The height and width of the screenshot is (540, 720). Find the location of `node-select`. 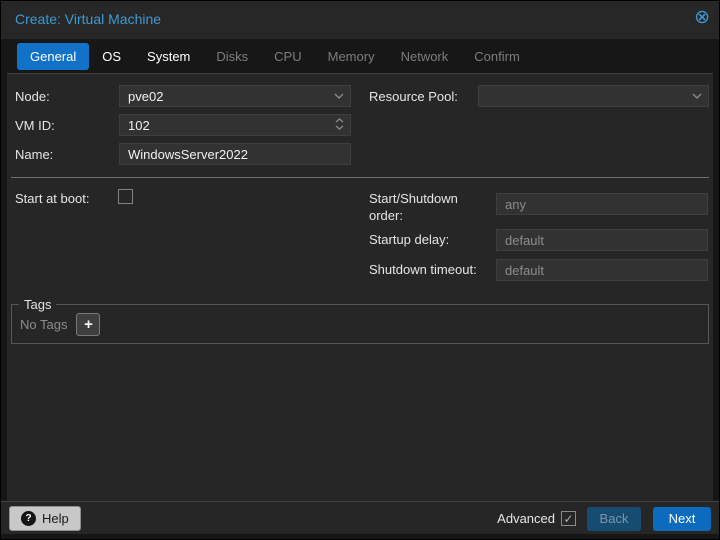

node-select is located at coordinates (235, 96).